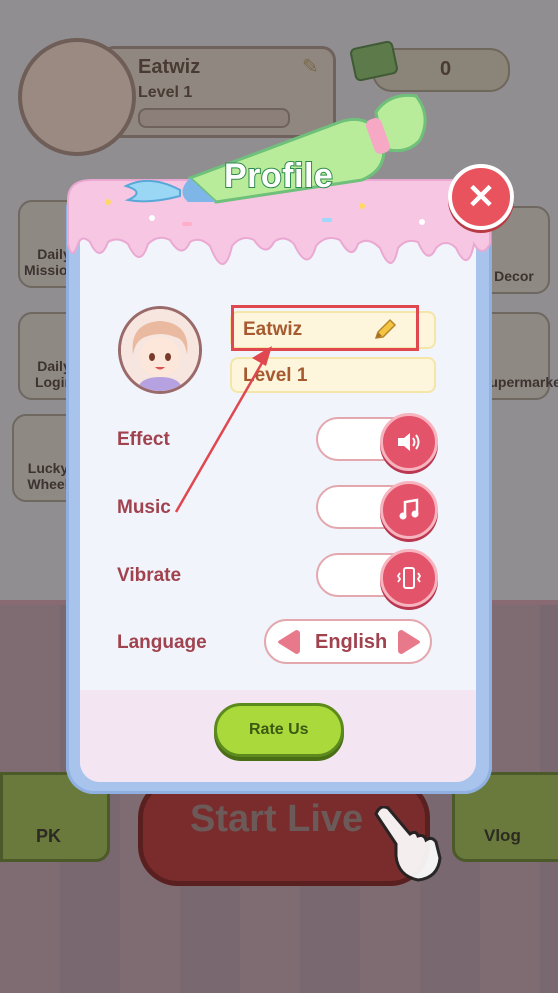 This screenshot has width=558, height=993. What do you see at coordinates (162, 642) in the screenshot?
I see `language-label: Language` at bounding box center [162, 642].